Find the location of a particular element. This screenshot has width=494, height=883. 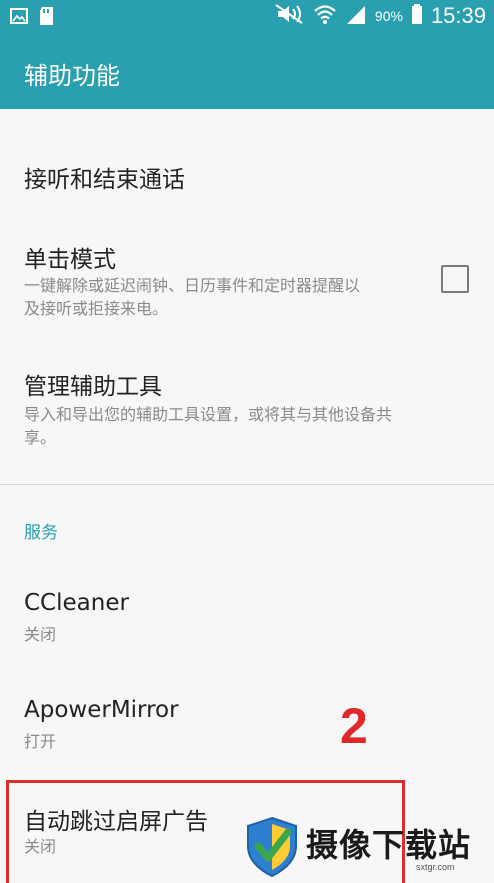

app-bar: 辅助功能 is located at coordinates (247, 71).